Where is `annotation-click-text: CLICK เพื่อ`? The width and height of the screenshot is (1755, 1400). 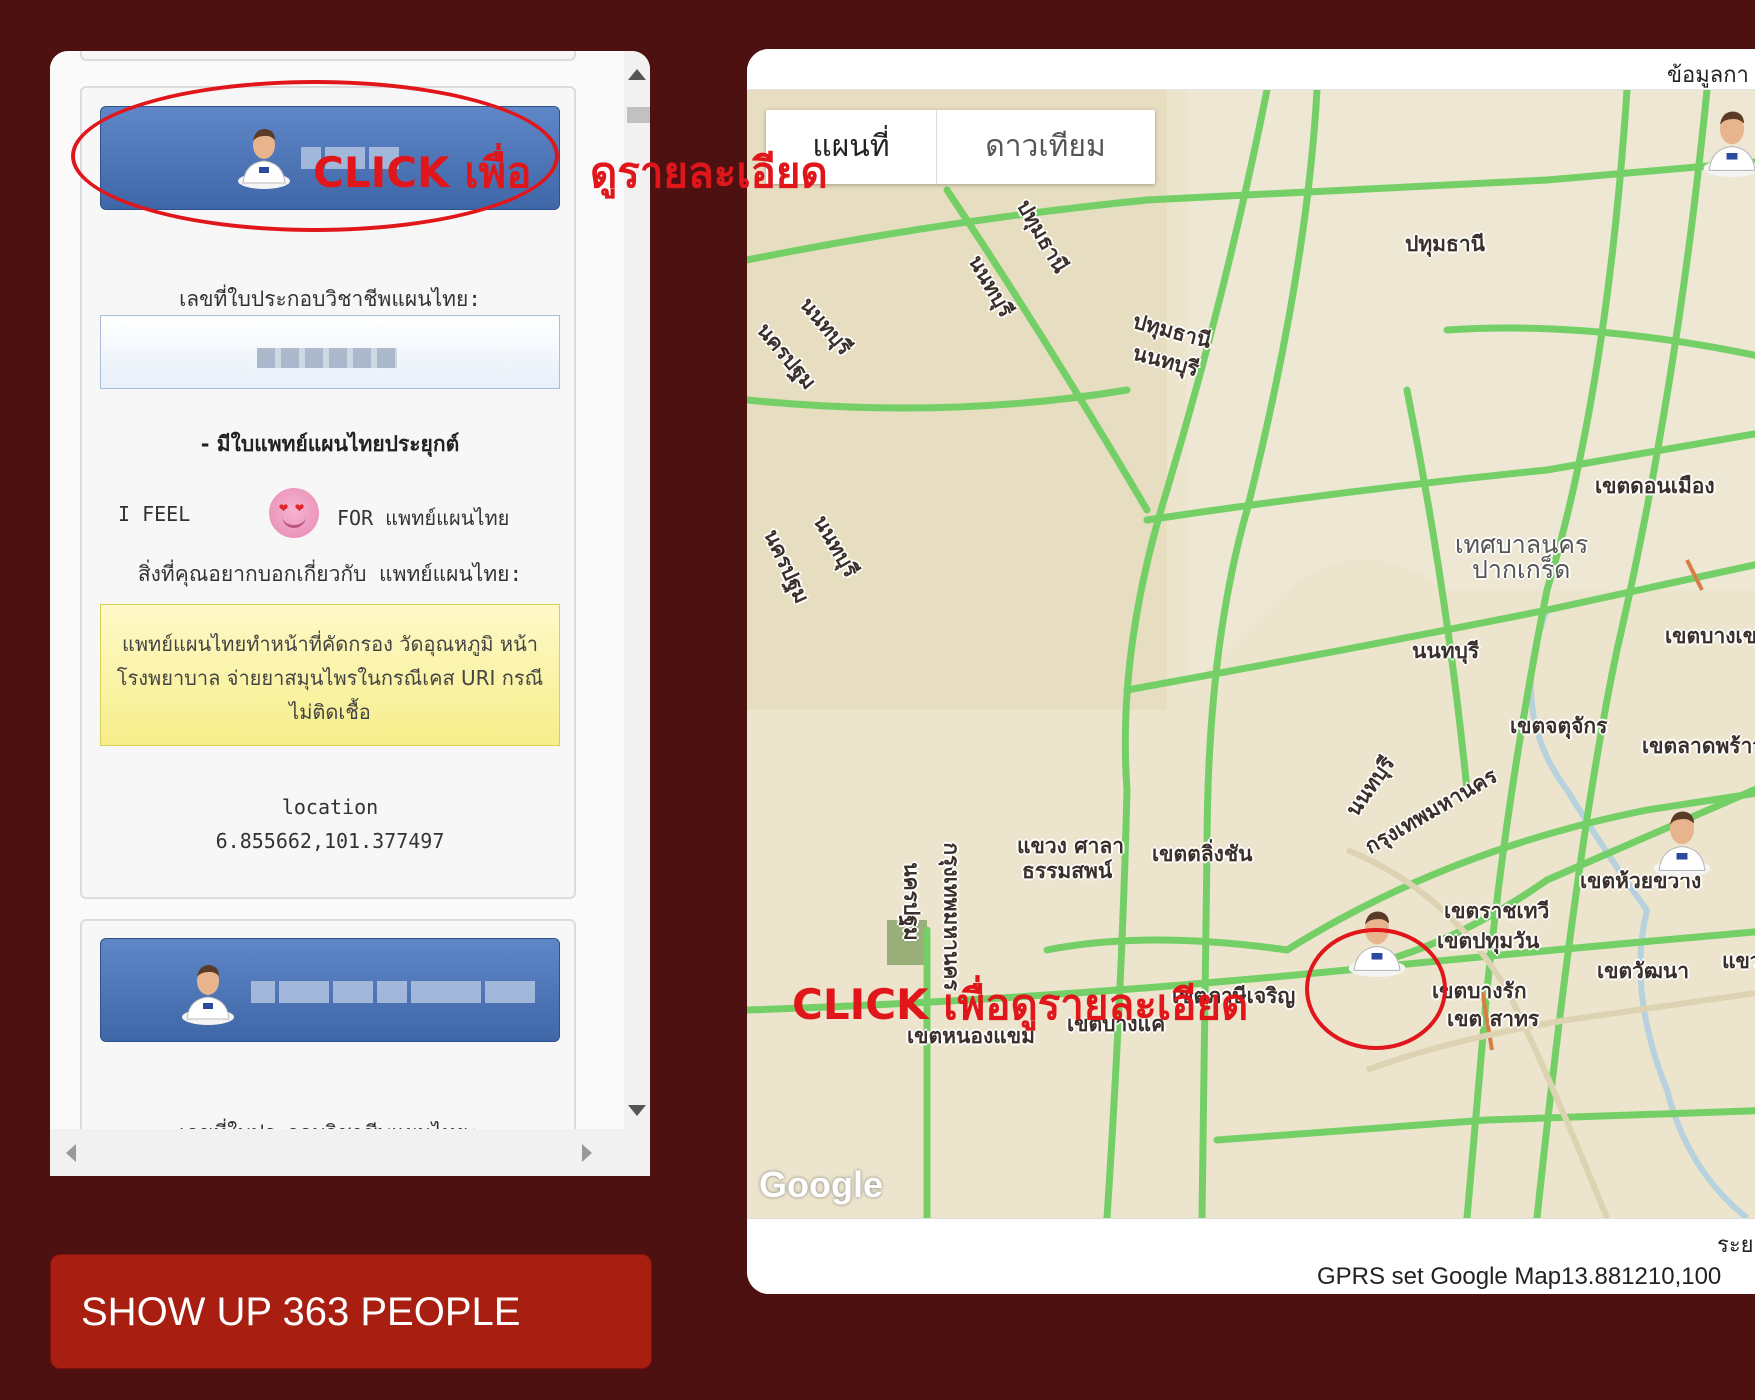 annotation-click-text: CLICK เพื่อ is located at coordinates (422, 172).